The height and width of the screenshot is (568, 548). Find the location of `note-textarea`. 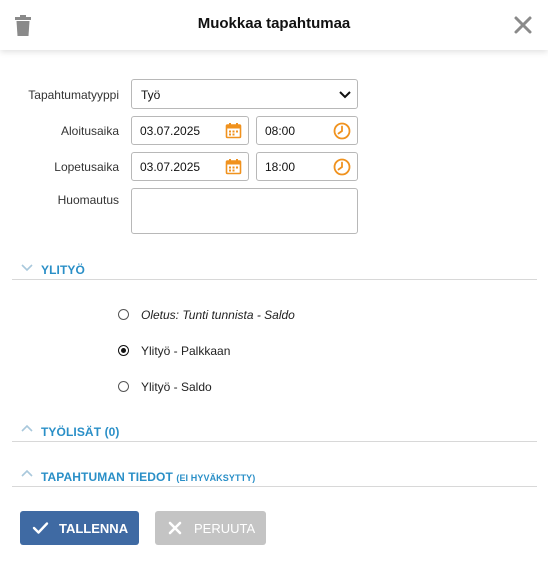

note-textarea is located at coordinates (244, 211).